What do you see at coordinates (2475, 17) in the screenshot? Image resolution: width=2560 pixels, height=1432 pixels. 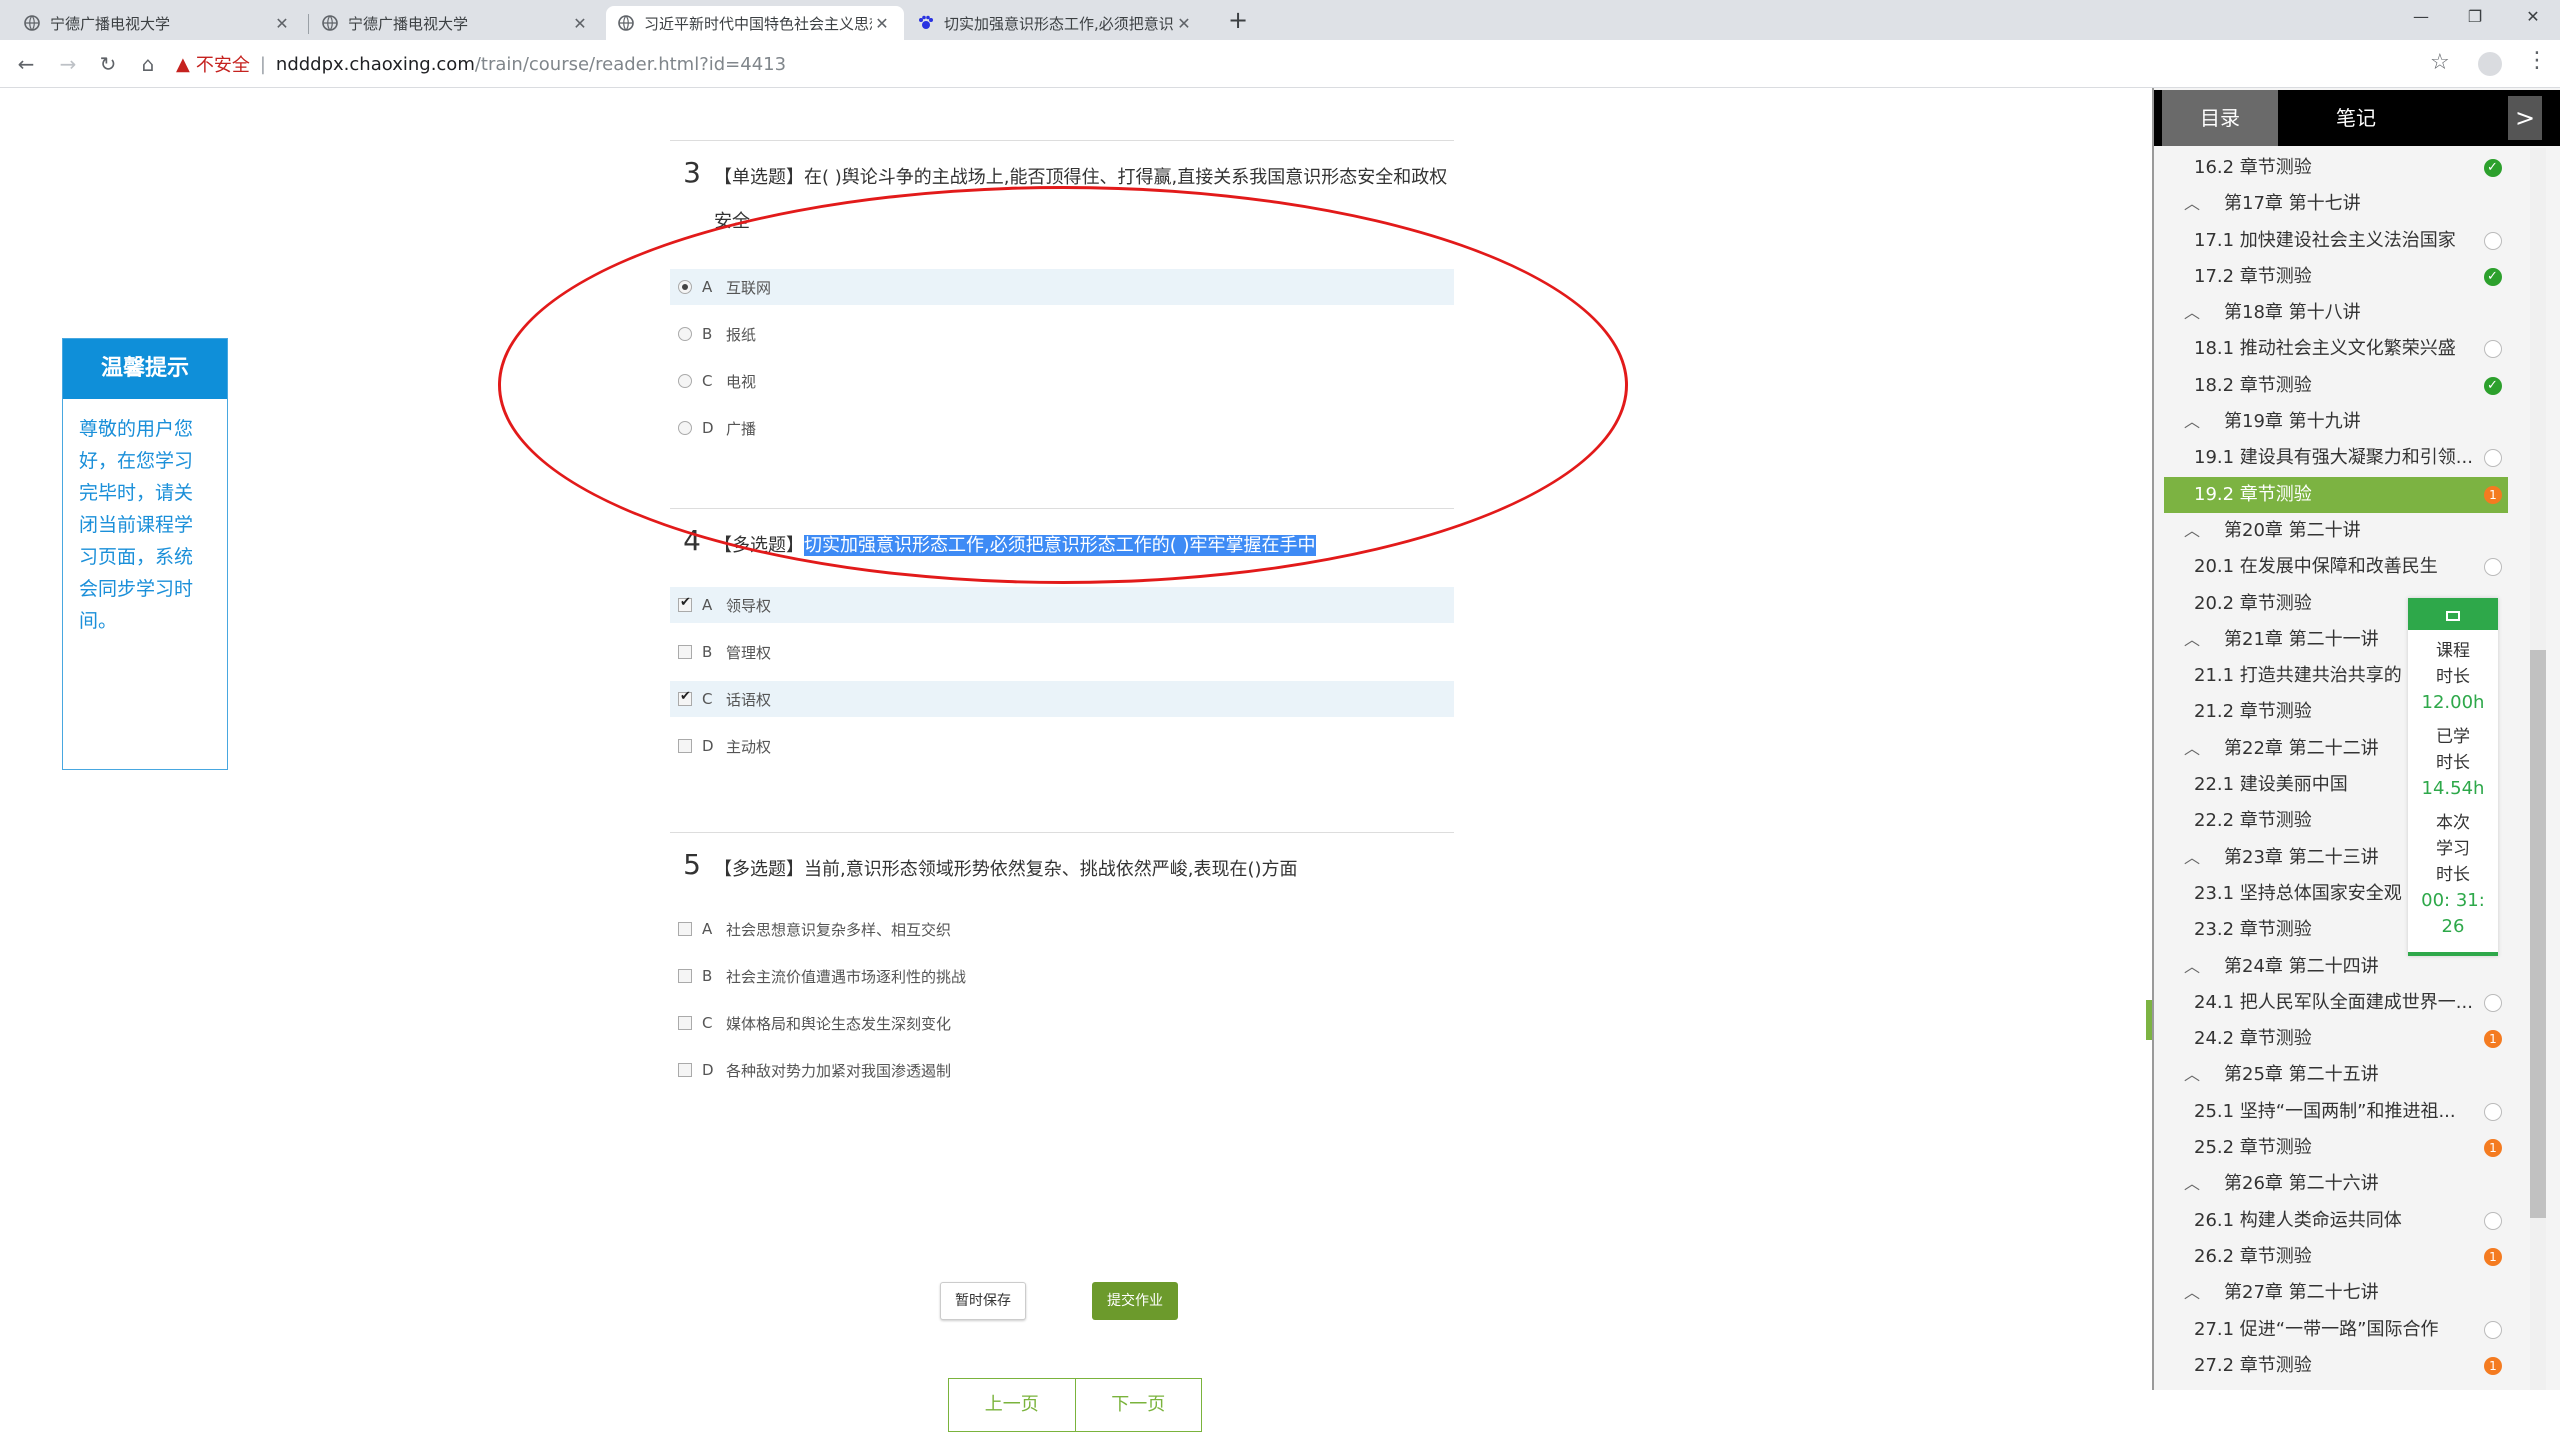 I see `restore-icon: ❐` at bounding box center [2475, 17].